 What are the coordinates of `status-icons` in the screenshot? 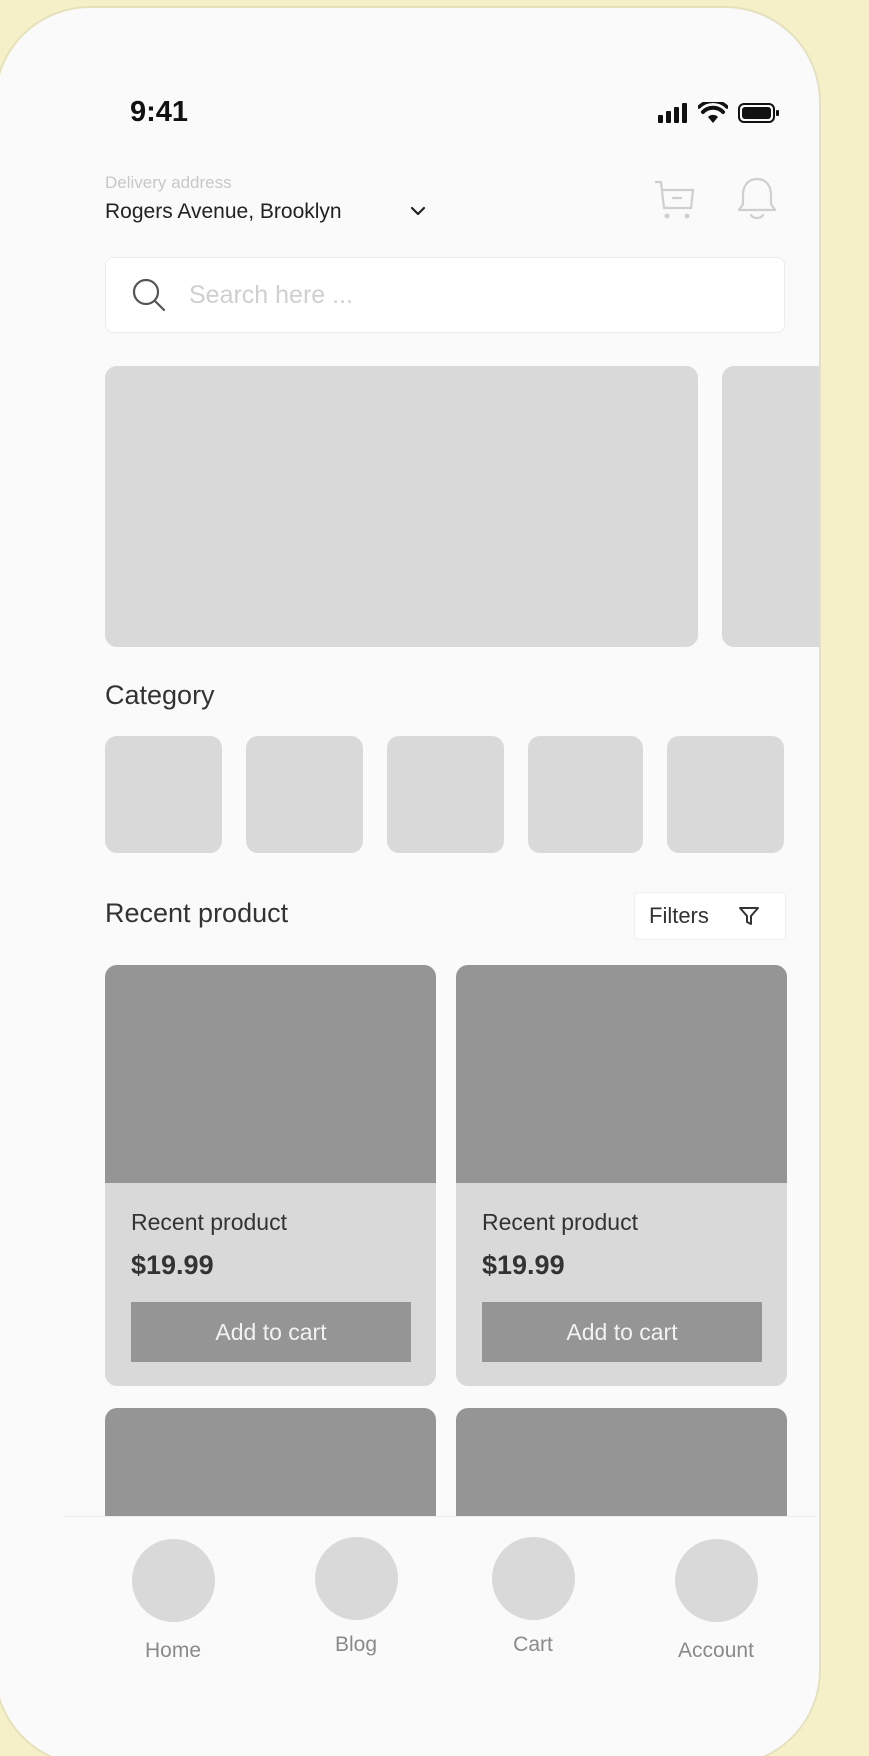 It's located at (719, 113).